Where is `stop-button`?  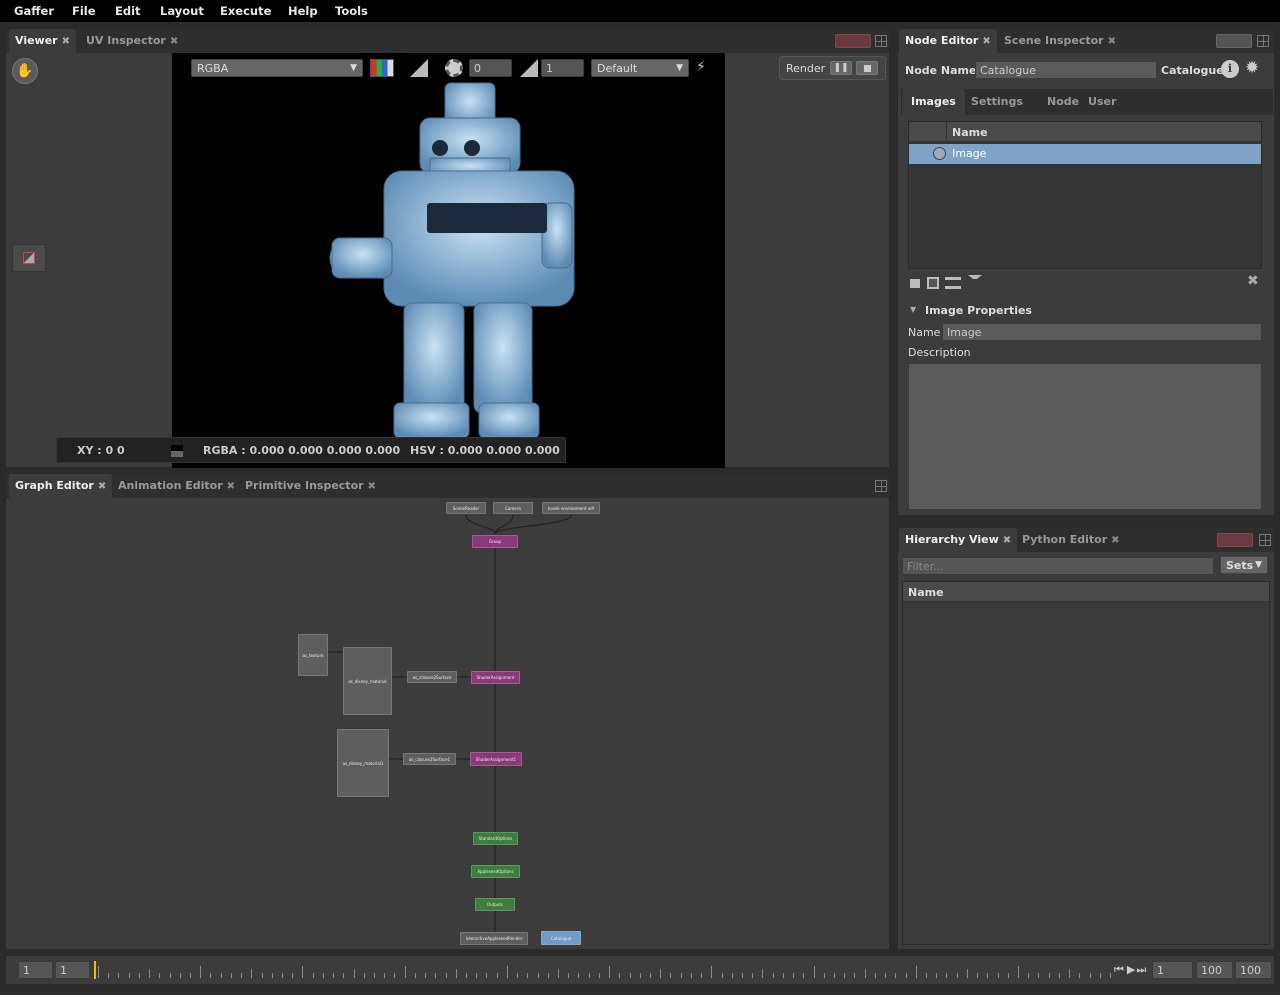 stop-button is located at coordinates (867, 68).